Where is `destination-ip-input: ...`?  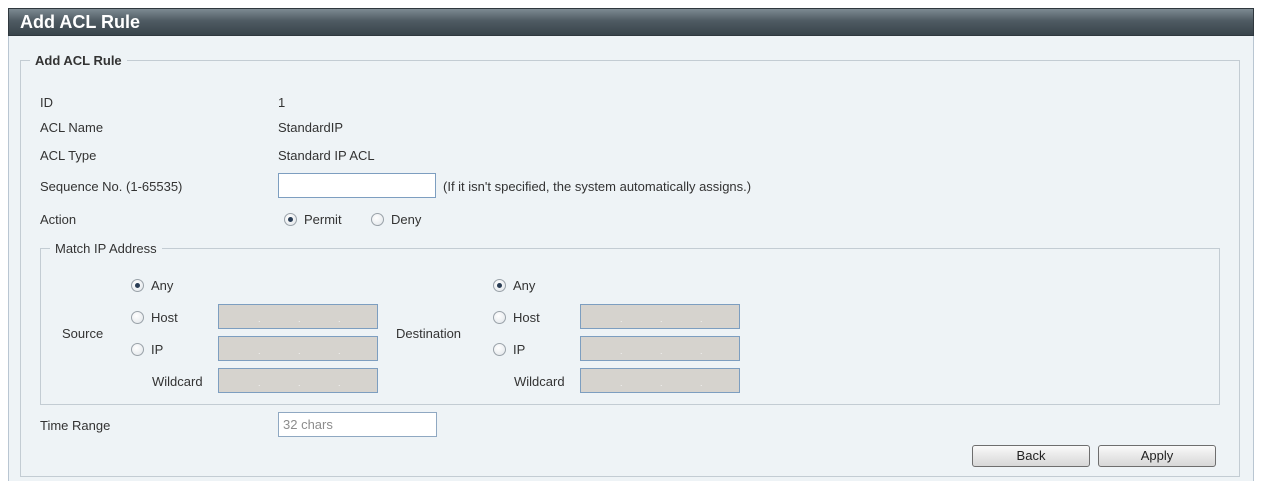
destination-ip-input: ... is located at coordinates (660, 348).